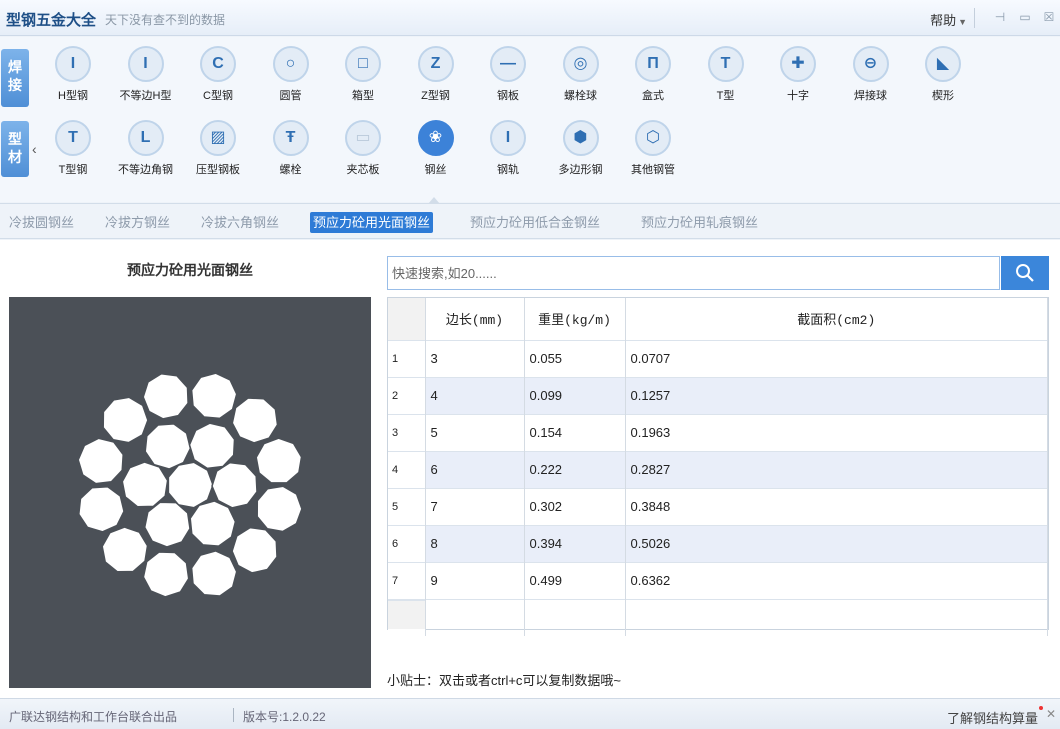 The height and width of the screenshot is (729, 1060). What do you see at coordinates (165, 20) in the screenshot?
I see `app-slogan: 天下没有查不到的数据` at bounding box center [165, 20].